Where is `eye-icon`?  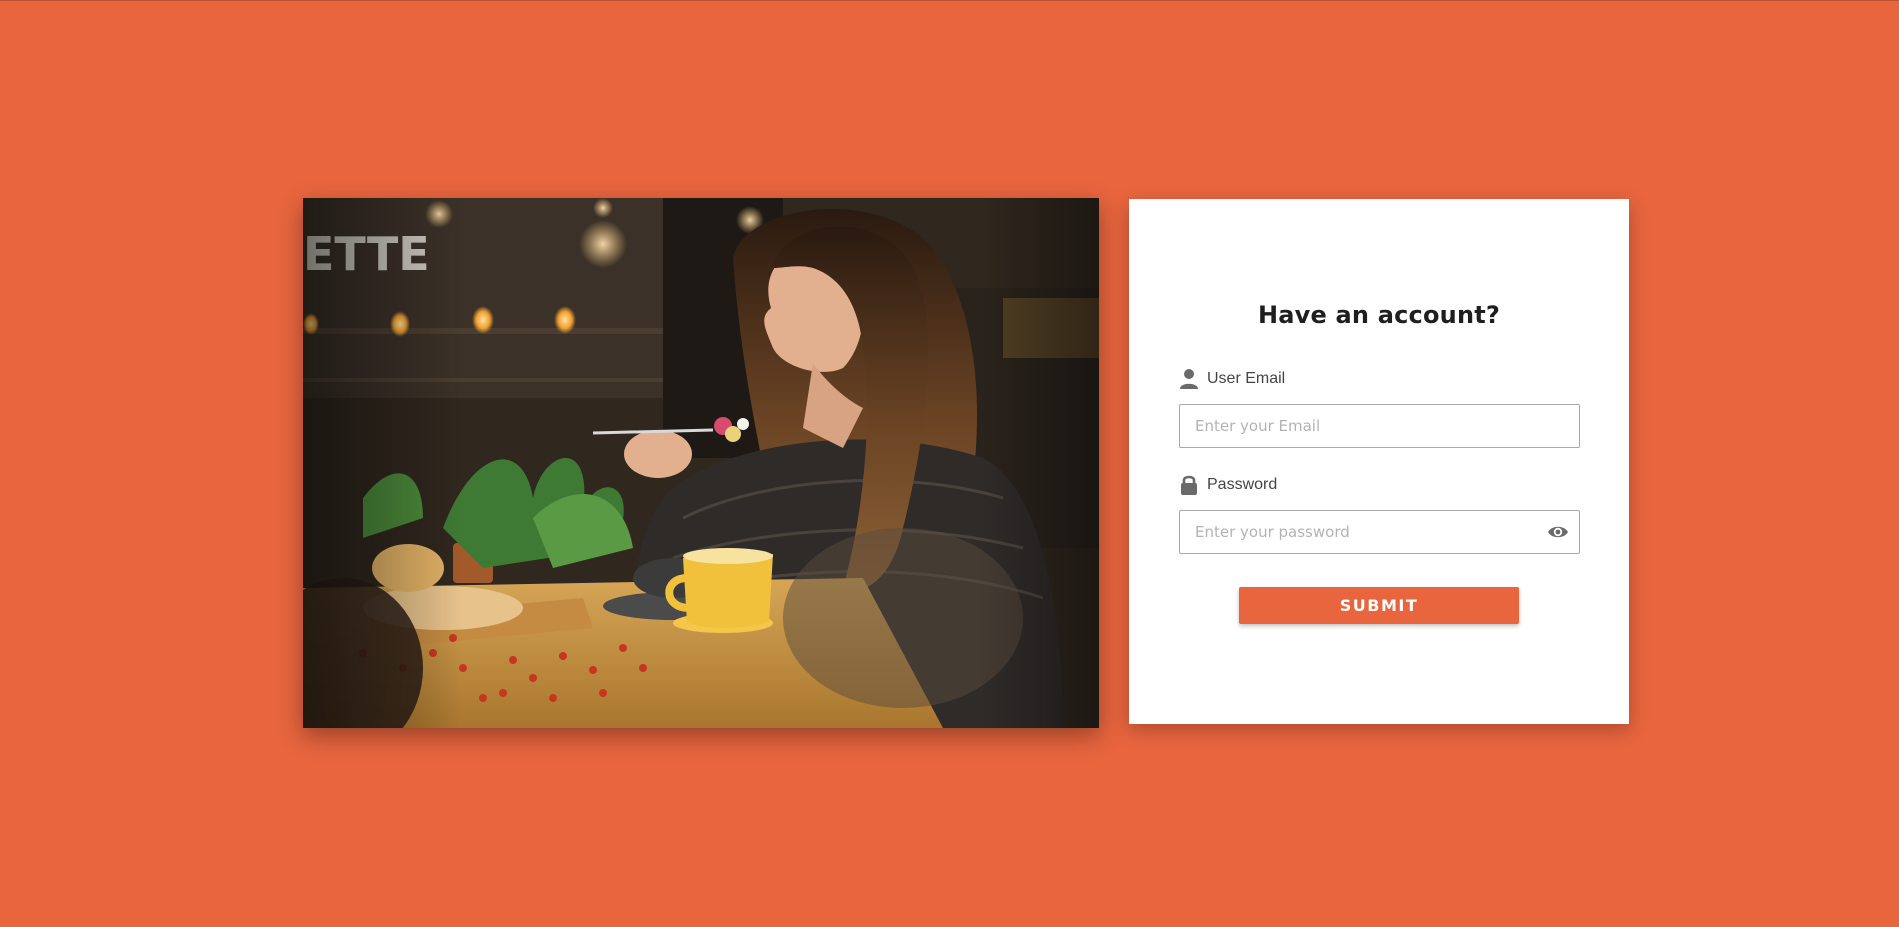 eye-icon is located at coordinates (1558, 532).